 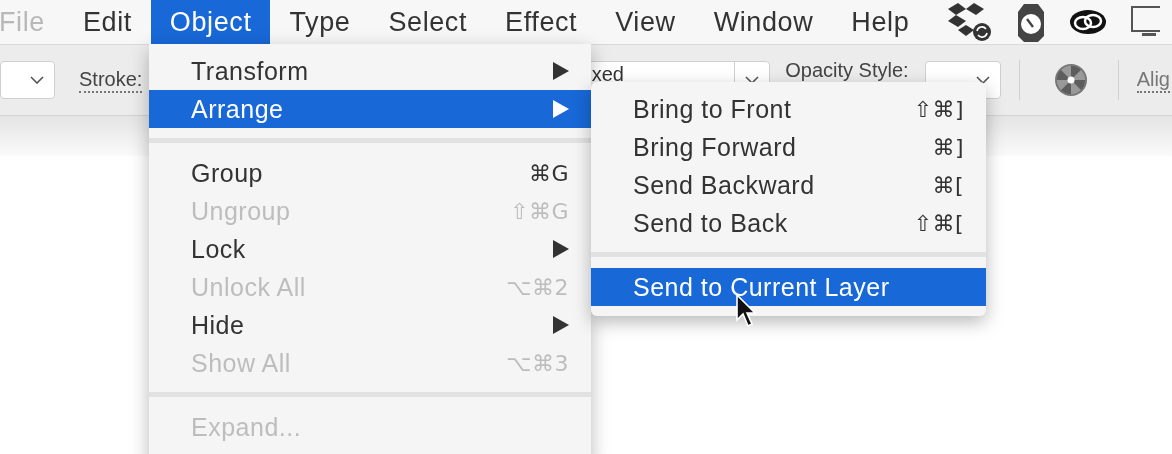 What do you see at coordinates (370, 109) in the screenshot?
I see `menu-item: Arrange` at bounding box center [370, 109].